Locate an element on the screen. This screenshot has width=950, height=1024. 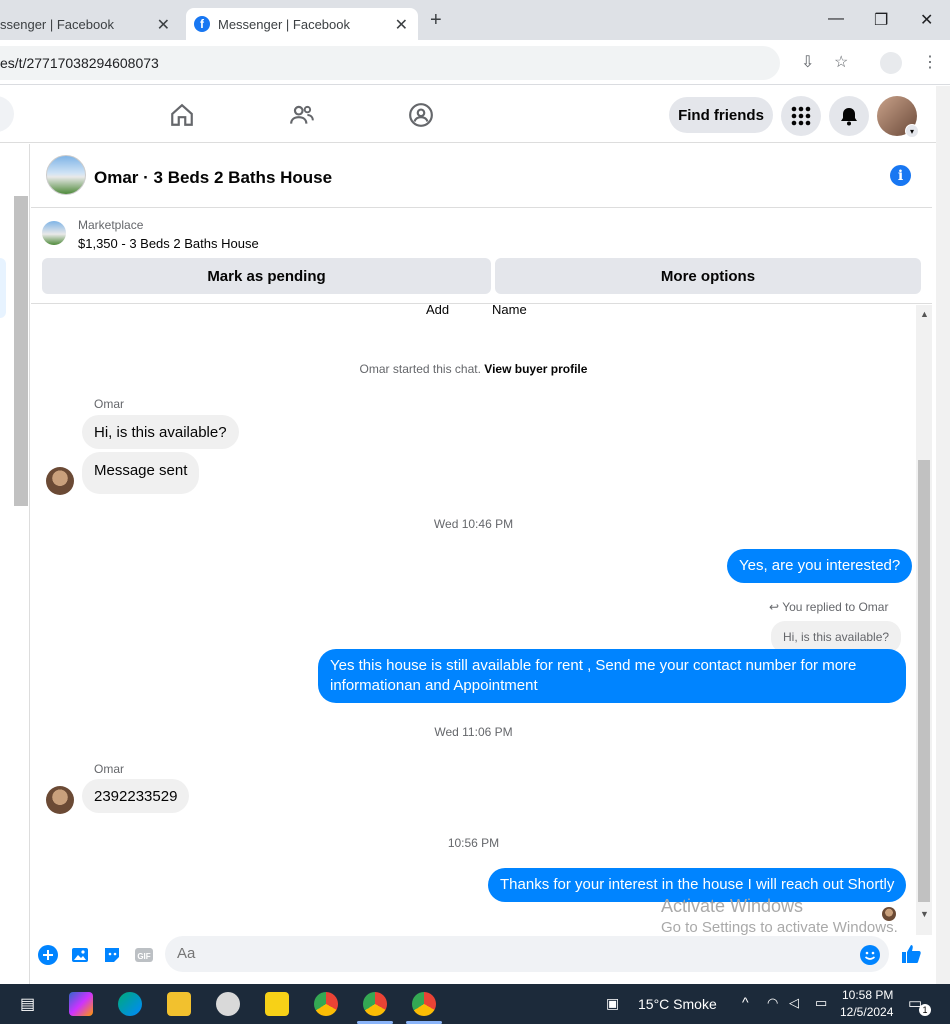
incoming-message: 2392233529 is located at coordinates (136, 796).